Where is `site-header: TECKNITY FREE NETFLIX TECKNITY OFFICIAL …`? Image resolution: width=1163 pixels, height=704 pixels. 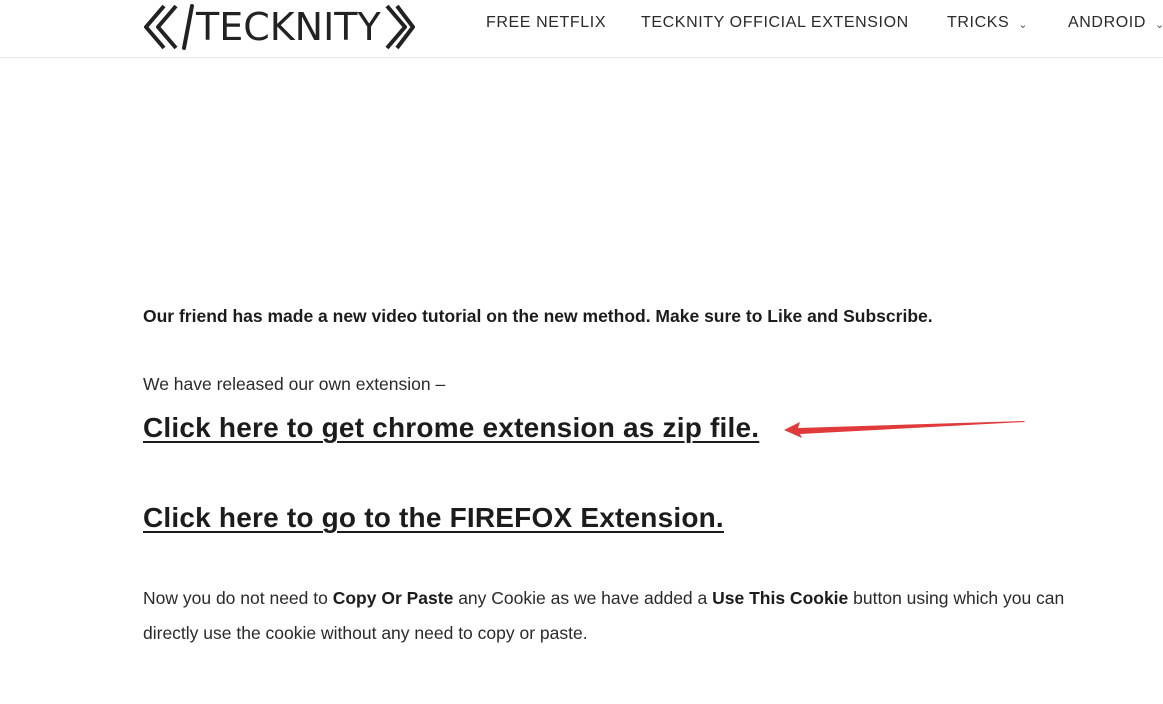 site-header: TECKNITY FREE NETFLIX TECKNITY OFFICIAL … is located at coordinates (581, 29).